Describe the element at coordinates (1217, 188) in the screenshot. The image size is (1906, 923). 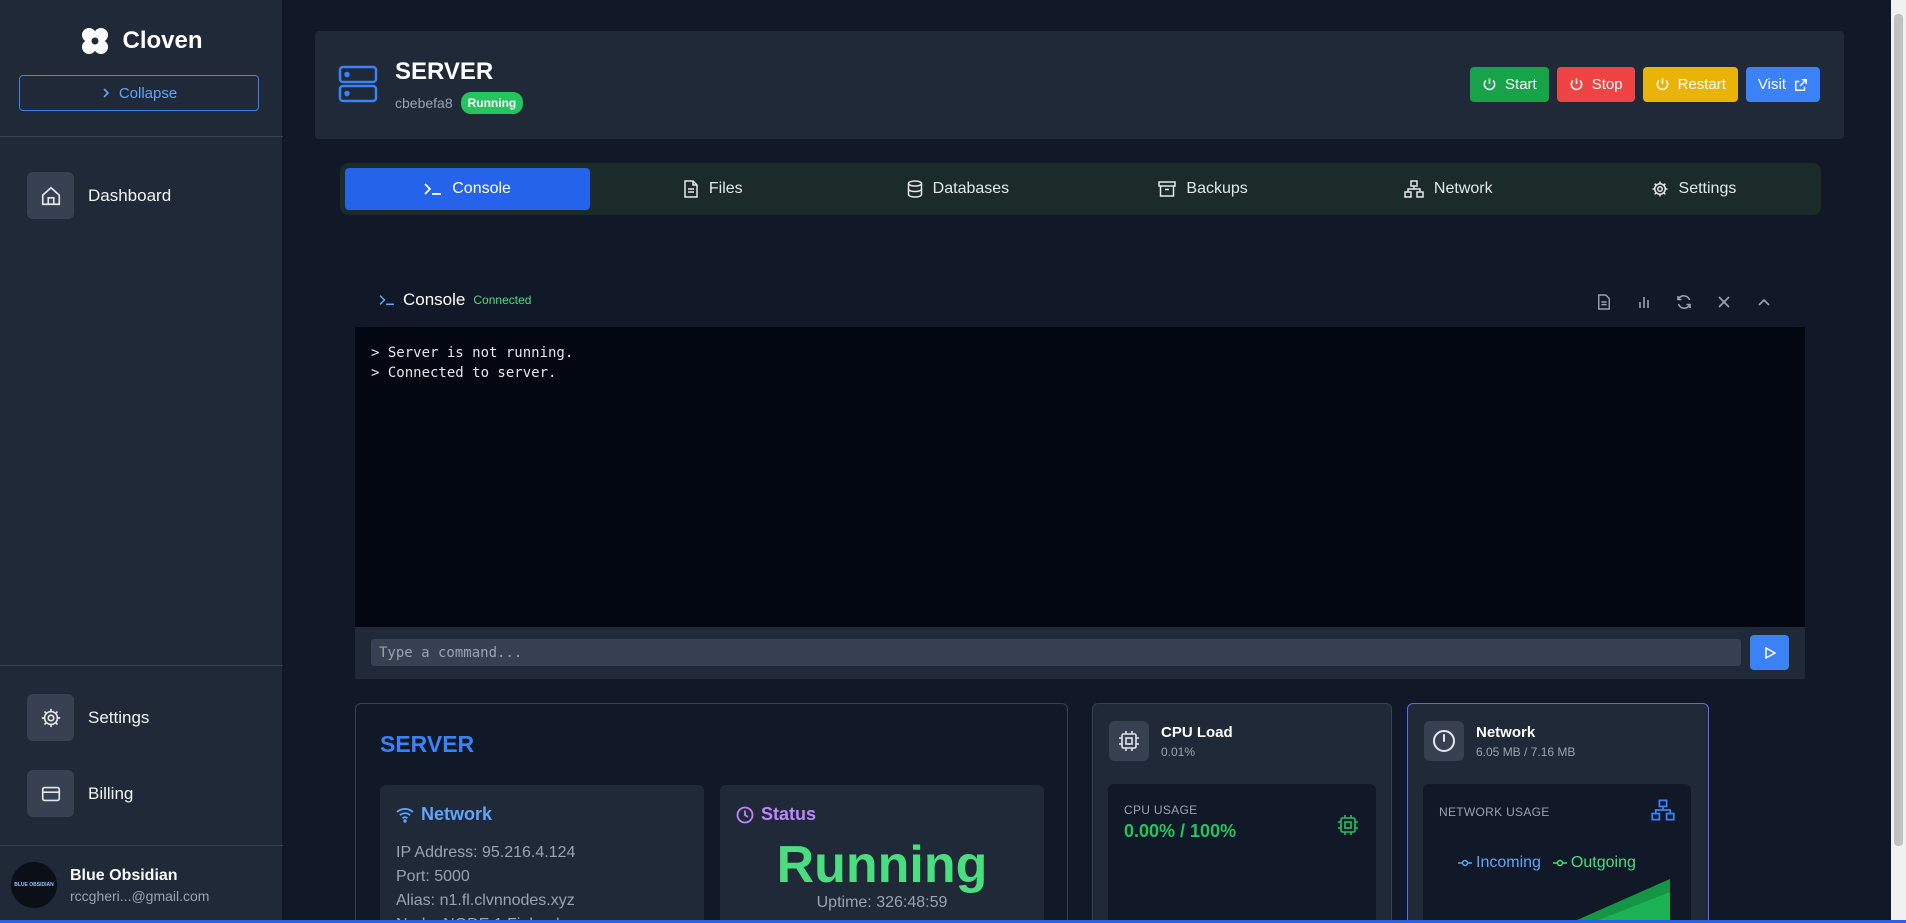
I see `tab-label: Backups` at that location.